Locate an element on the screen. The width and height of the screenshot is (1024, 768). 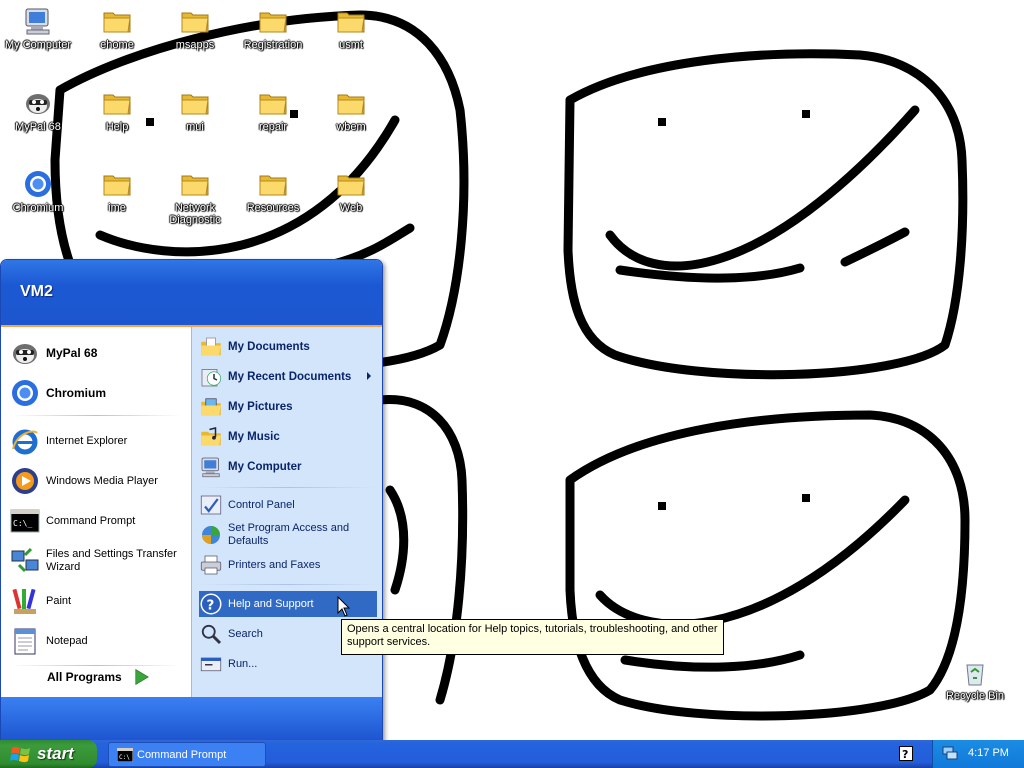
desktop-icon-label: wbem is located at coordinates (351, 127).